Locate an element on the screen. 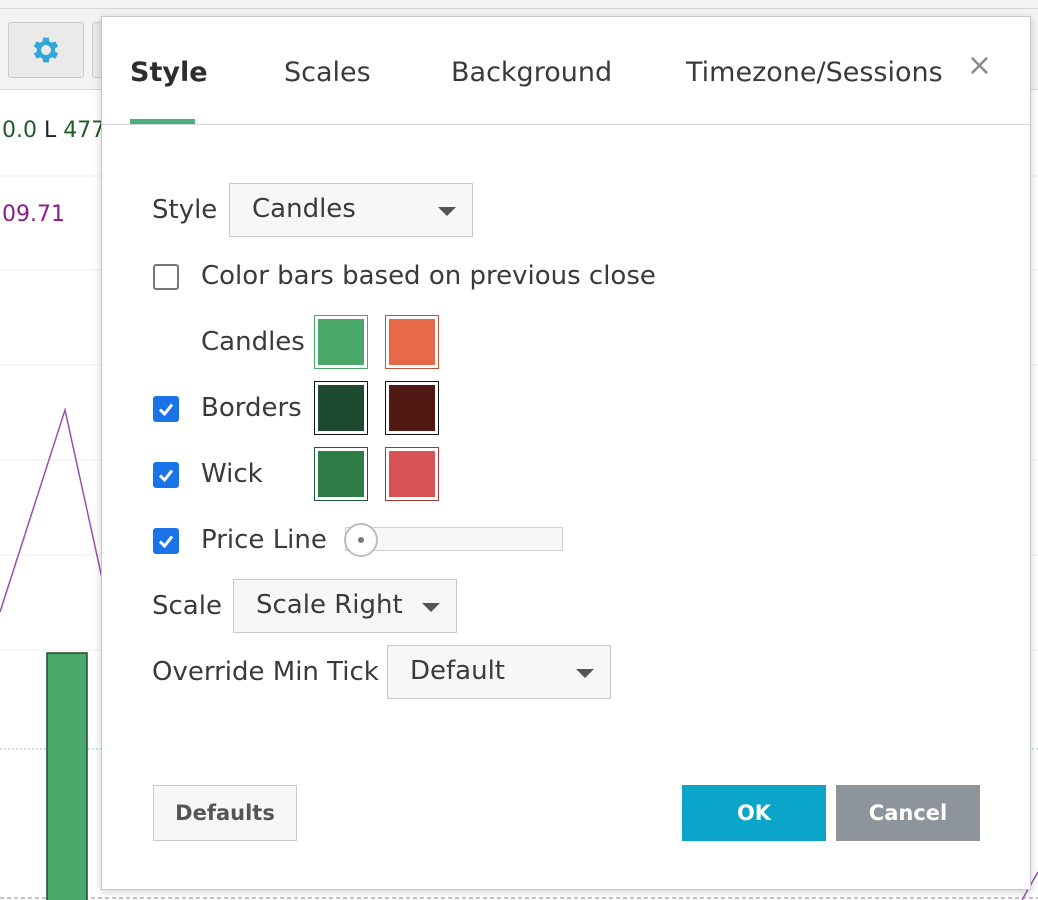 The width and height of the screenshot is (1038, 900). candles-up-color is located at coordinates (341, 342).